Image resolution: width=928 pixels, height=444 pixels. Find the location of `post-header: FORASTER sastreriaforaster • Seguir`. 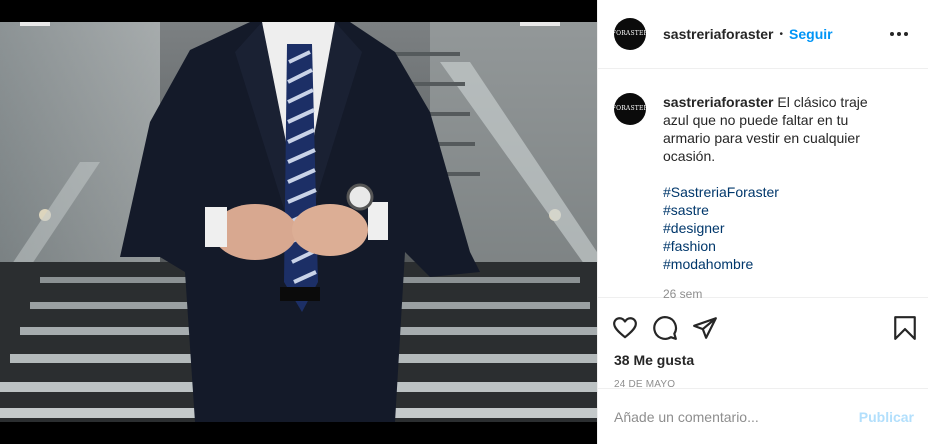

post-header: FORASTER sastreriaforaster • Seguir is located at coordinates (763, 34).